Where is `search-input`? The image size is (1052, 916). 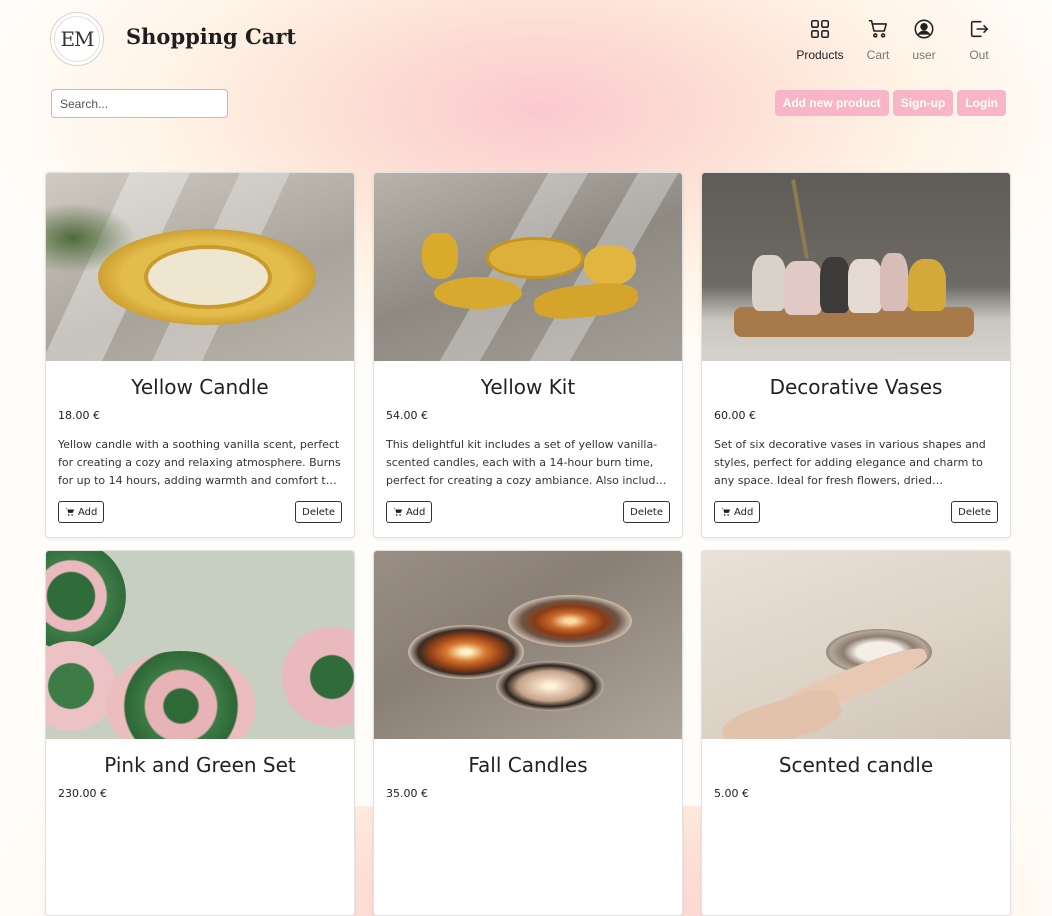 search-input is located at coordinates (139, 103).